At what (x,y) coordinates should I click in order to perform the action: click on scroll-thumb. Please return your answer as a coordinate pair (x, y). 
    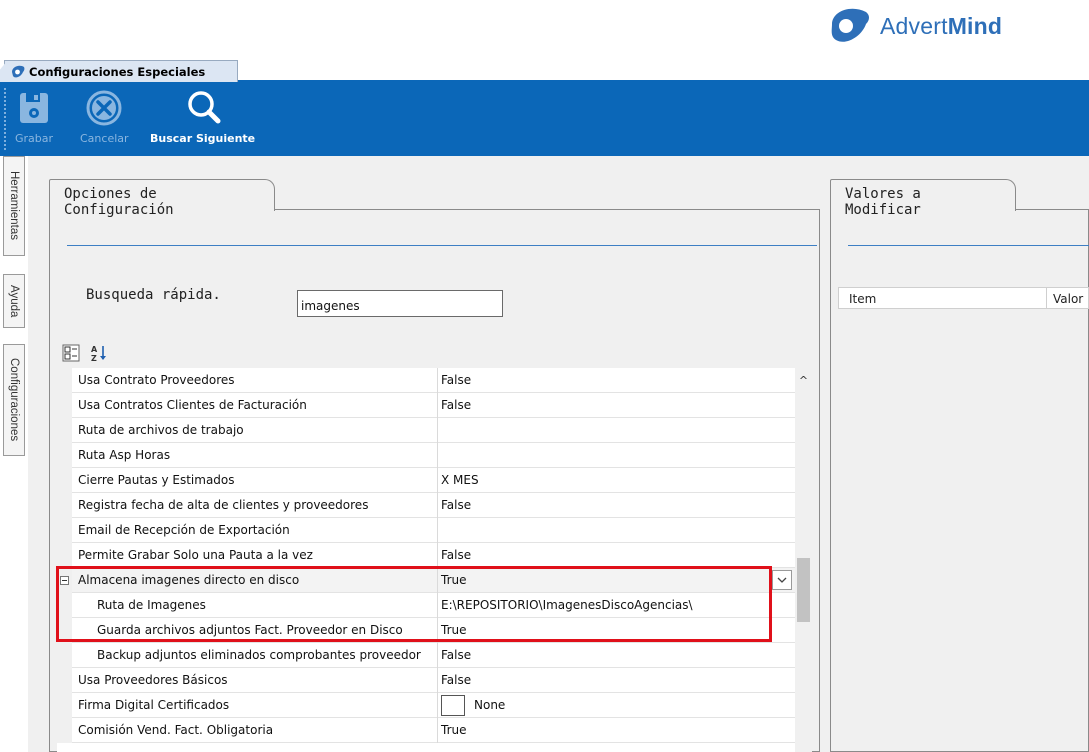
    Looking at the image, I should click on (803, 590).